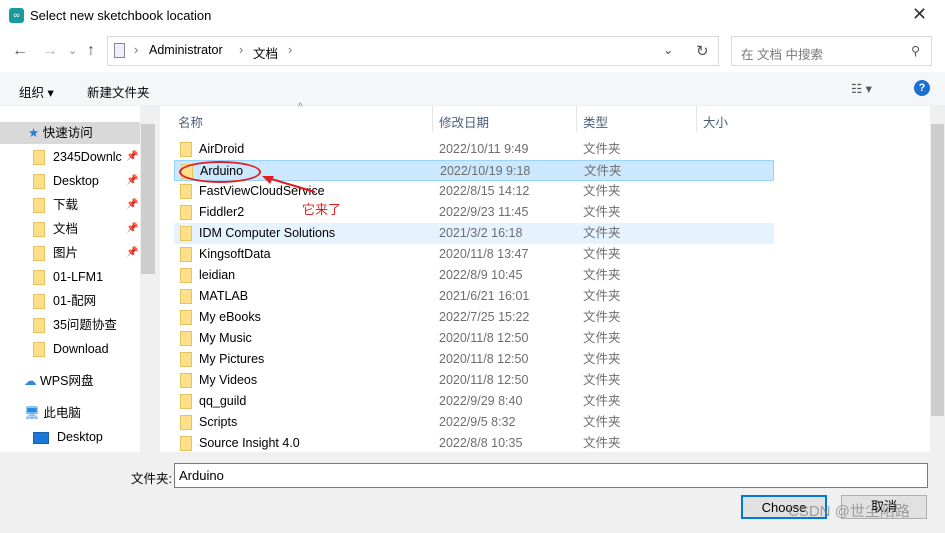 Image resolution: width=945 pixels, height=533 pixels. Describe the element at coordinates (474, 359) in the screenshot. I see `file-row: My Pictures 2020/11/8 12:50 文件夹` at that location.